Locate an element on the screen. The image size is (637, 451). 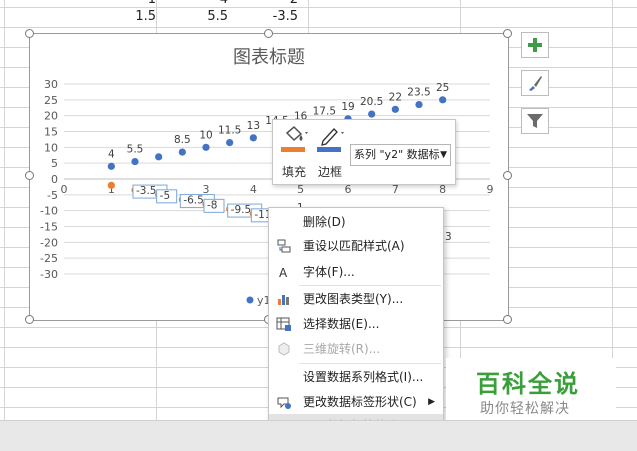
data-label: 23.5 is located at coordinates (418, 93).